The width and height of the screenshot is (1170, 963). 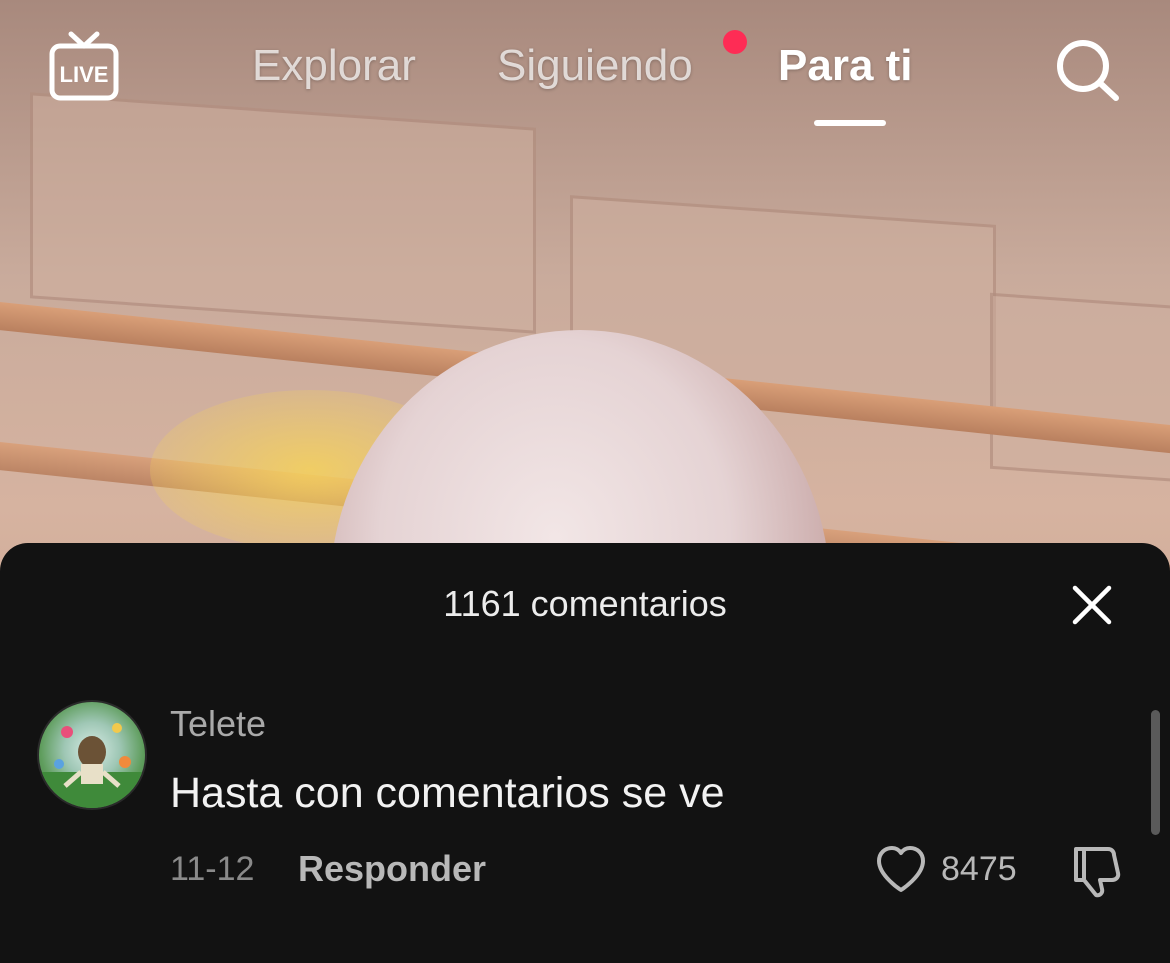 What do you see at coordinates (585, 603) in the screenshot?
I see `comment-count-title: 1161 comentarios` at bounding box center [585, 603].